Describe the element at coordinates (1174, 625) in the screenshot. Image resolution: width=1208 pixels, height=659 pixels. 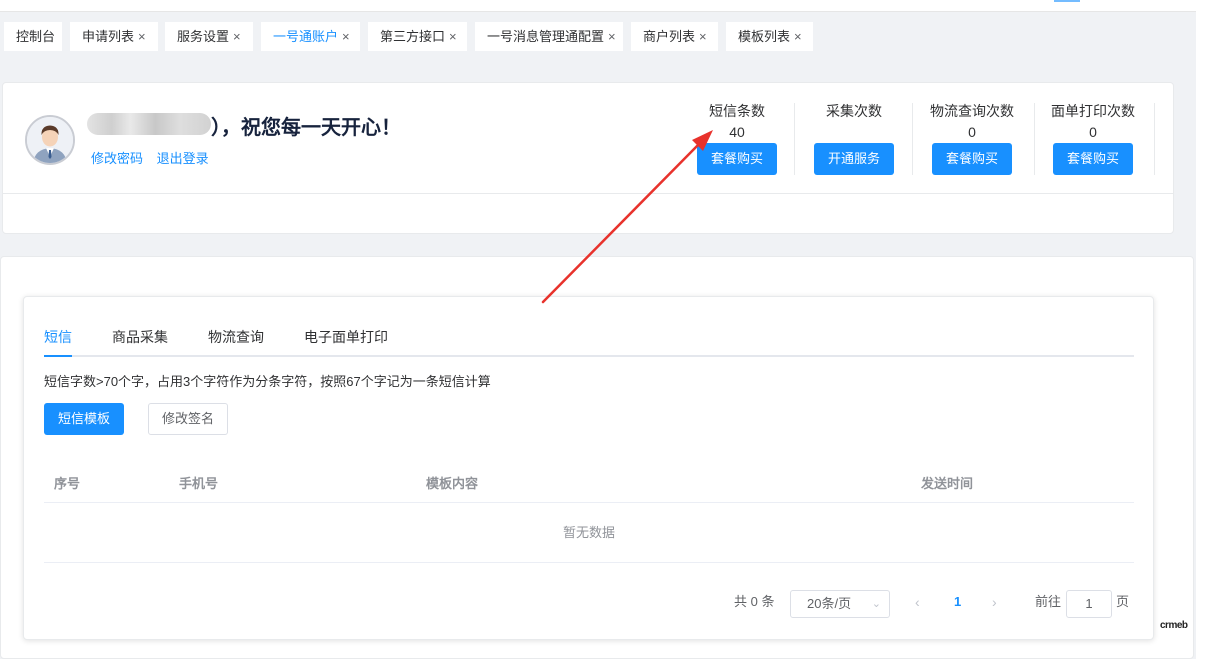
I see `brand-logo: crmeb` at that location.